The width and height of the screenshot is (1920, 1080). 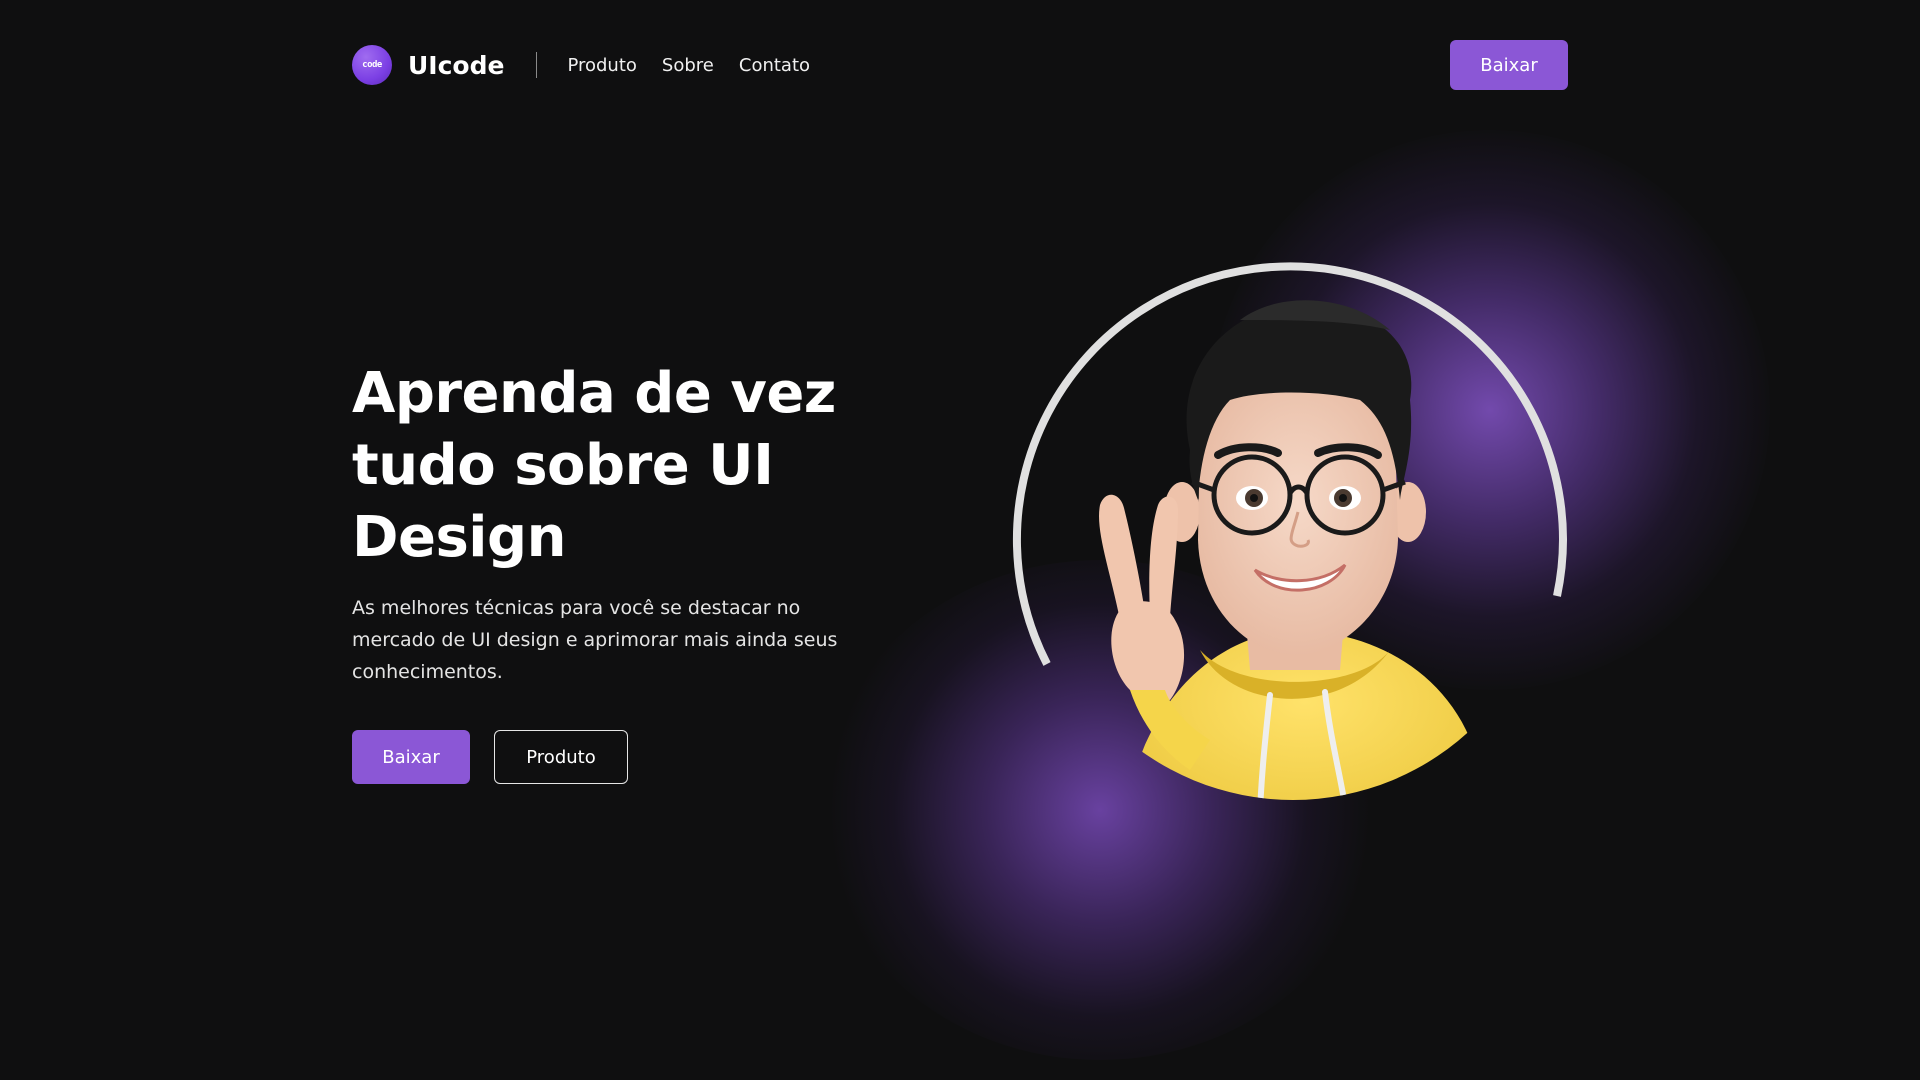 I want to click on nav-link-sobre: Sobre, so click(x=688, y=65).